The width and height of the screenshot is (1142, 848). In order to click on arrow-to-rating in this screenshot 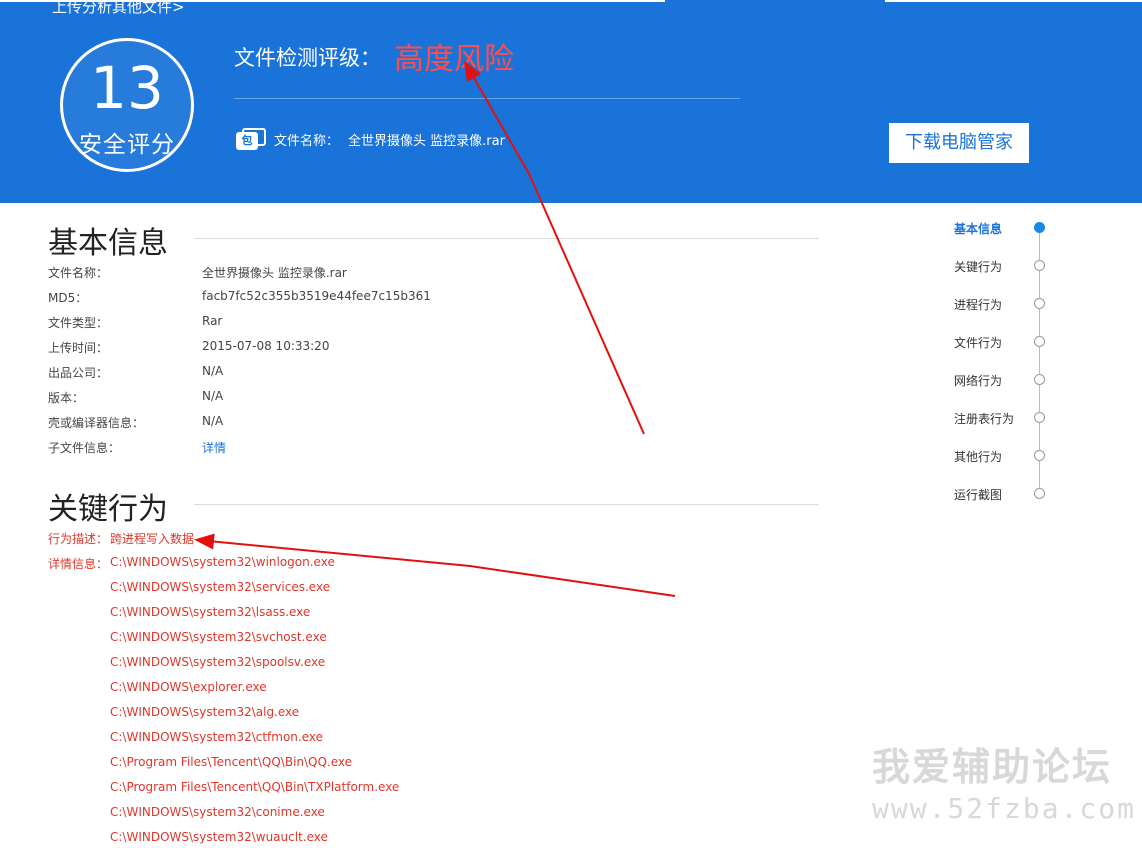, I will do `click(554, 247)`.